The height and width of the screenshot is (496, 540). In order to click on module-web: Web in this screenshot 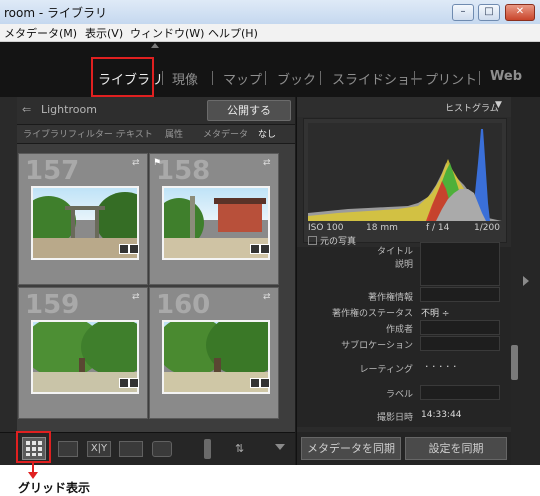, I will do `click(506, 76)`.